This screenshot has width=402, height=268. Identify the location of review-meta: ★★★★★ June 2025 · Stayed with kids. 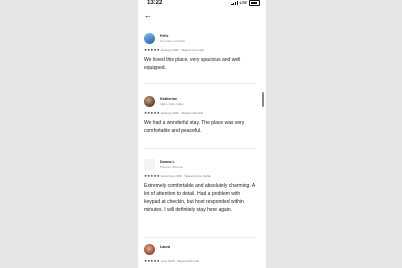
(172, 261).